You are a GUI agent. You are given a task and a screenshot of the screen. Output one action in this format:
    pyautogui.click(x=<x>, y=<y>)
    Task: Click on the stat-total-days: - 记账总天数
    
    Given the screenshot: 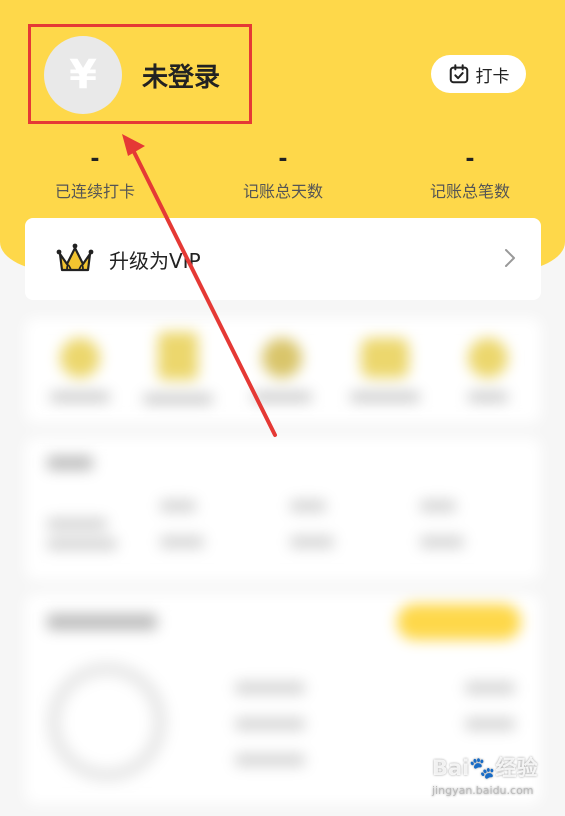 What is the action you would take?
    pyautogui.click(x=283, y=174)
    